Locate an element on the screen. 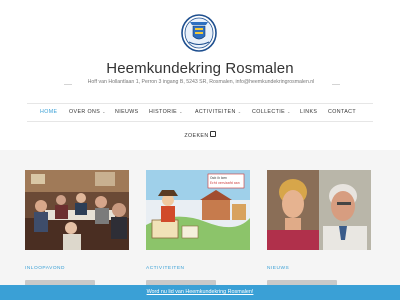 Image resolution: width=400 pixels, height=300 pixels. nav-item-label: HOME is located at coordinates (49, 112).